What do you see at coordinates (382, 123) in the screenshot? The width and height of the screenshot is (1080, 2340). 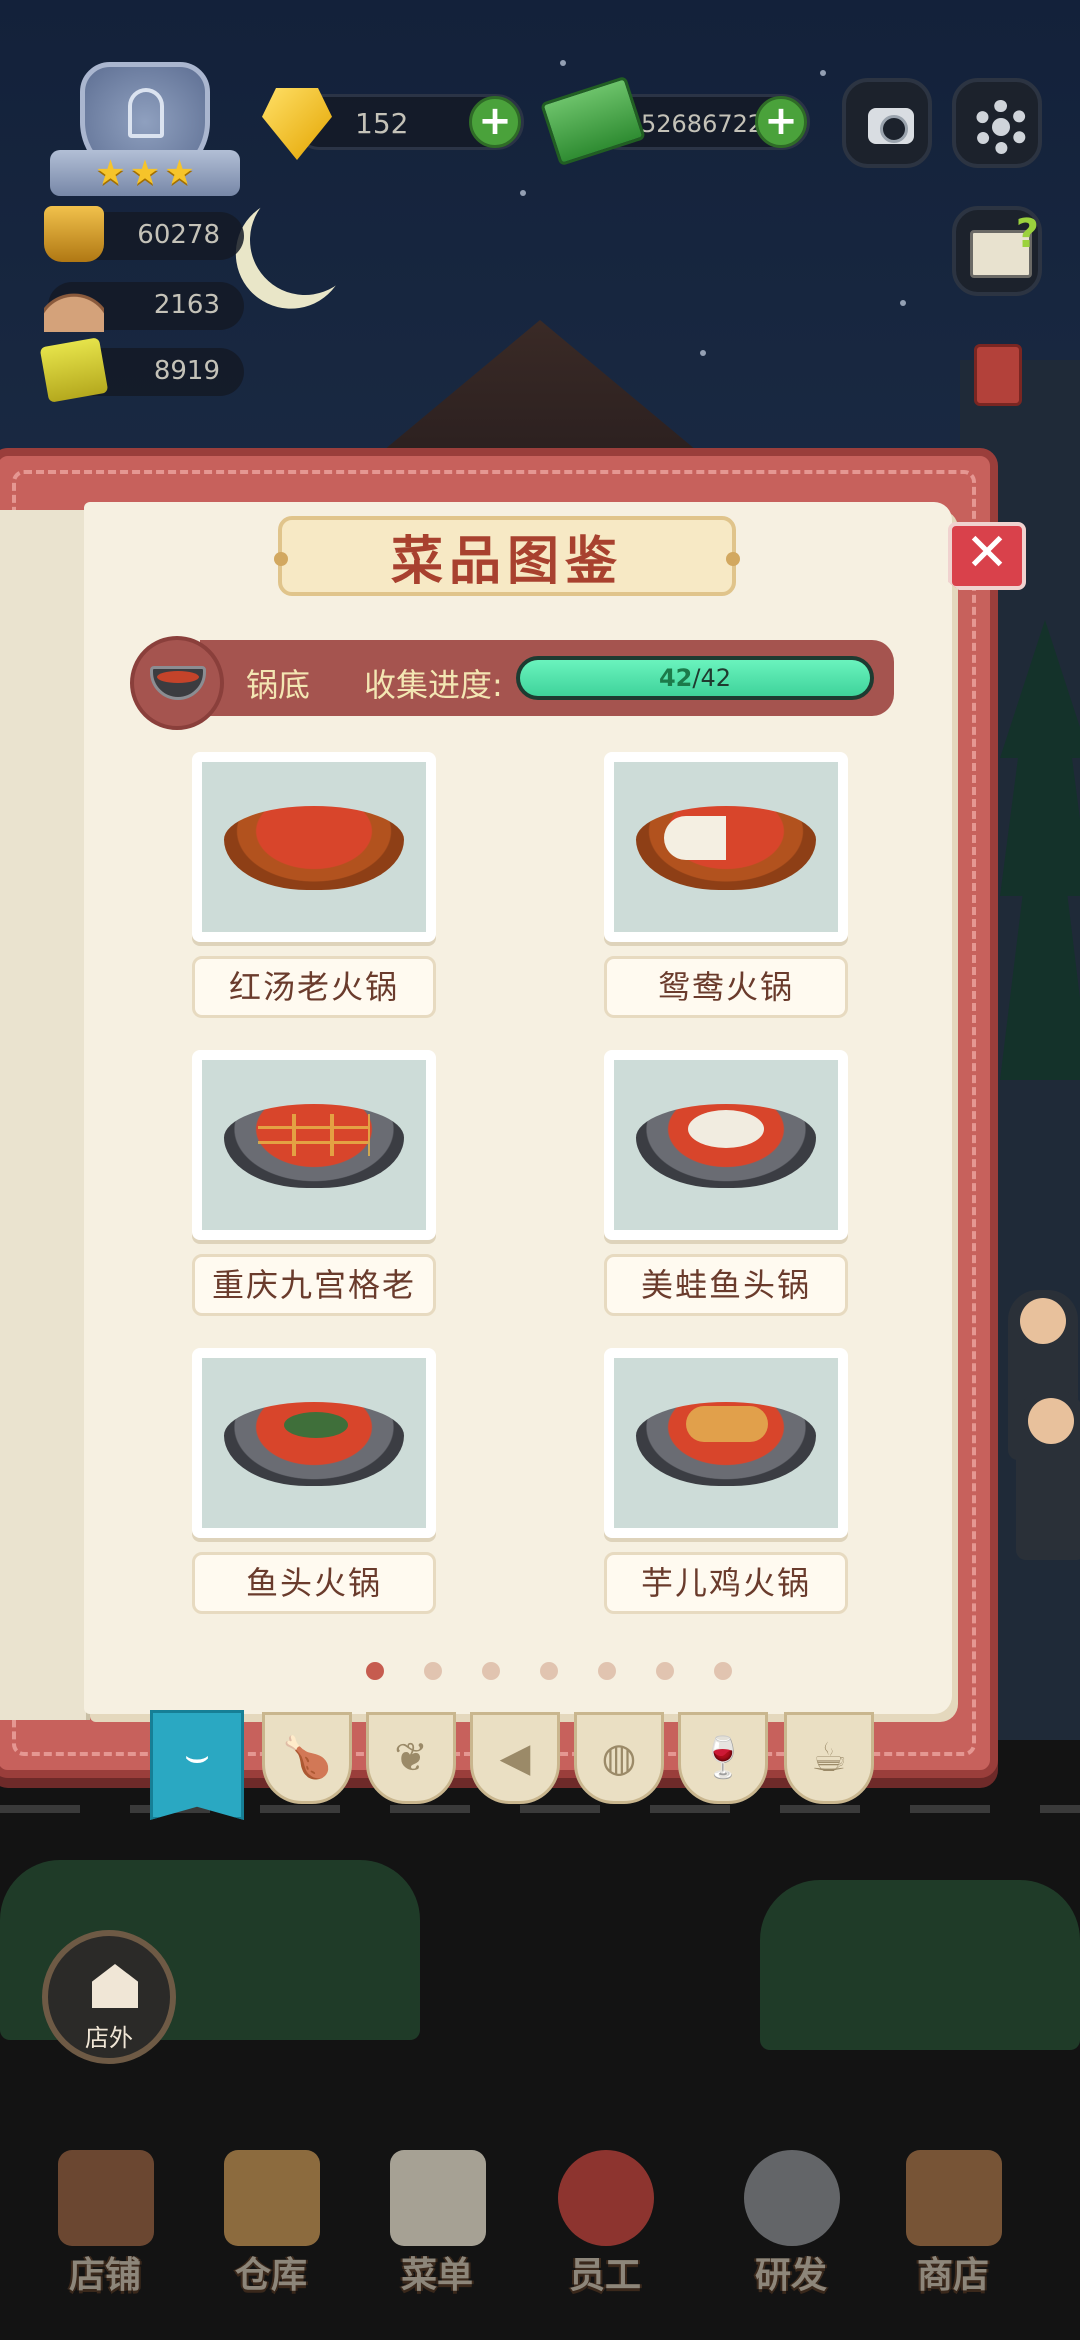 I see `gem-count: 152` at bounding box center [382, 123].